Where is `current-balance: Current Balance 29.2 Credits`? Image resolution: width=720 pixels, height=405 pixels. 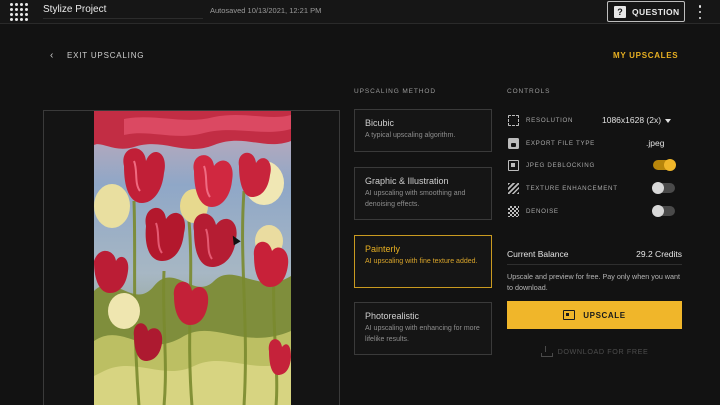 current-balance: Current Balance 29.2 Credits is located at coordinates (594, 254).